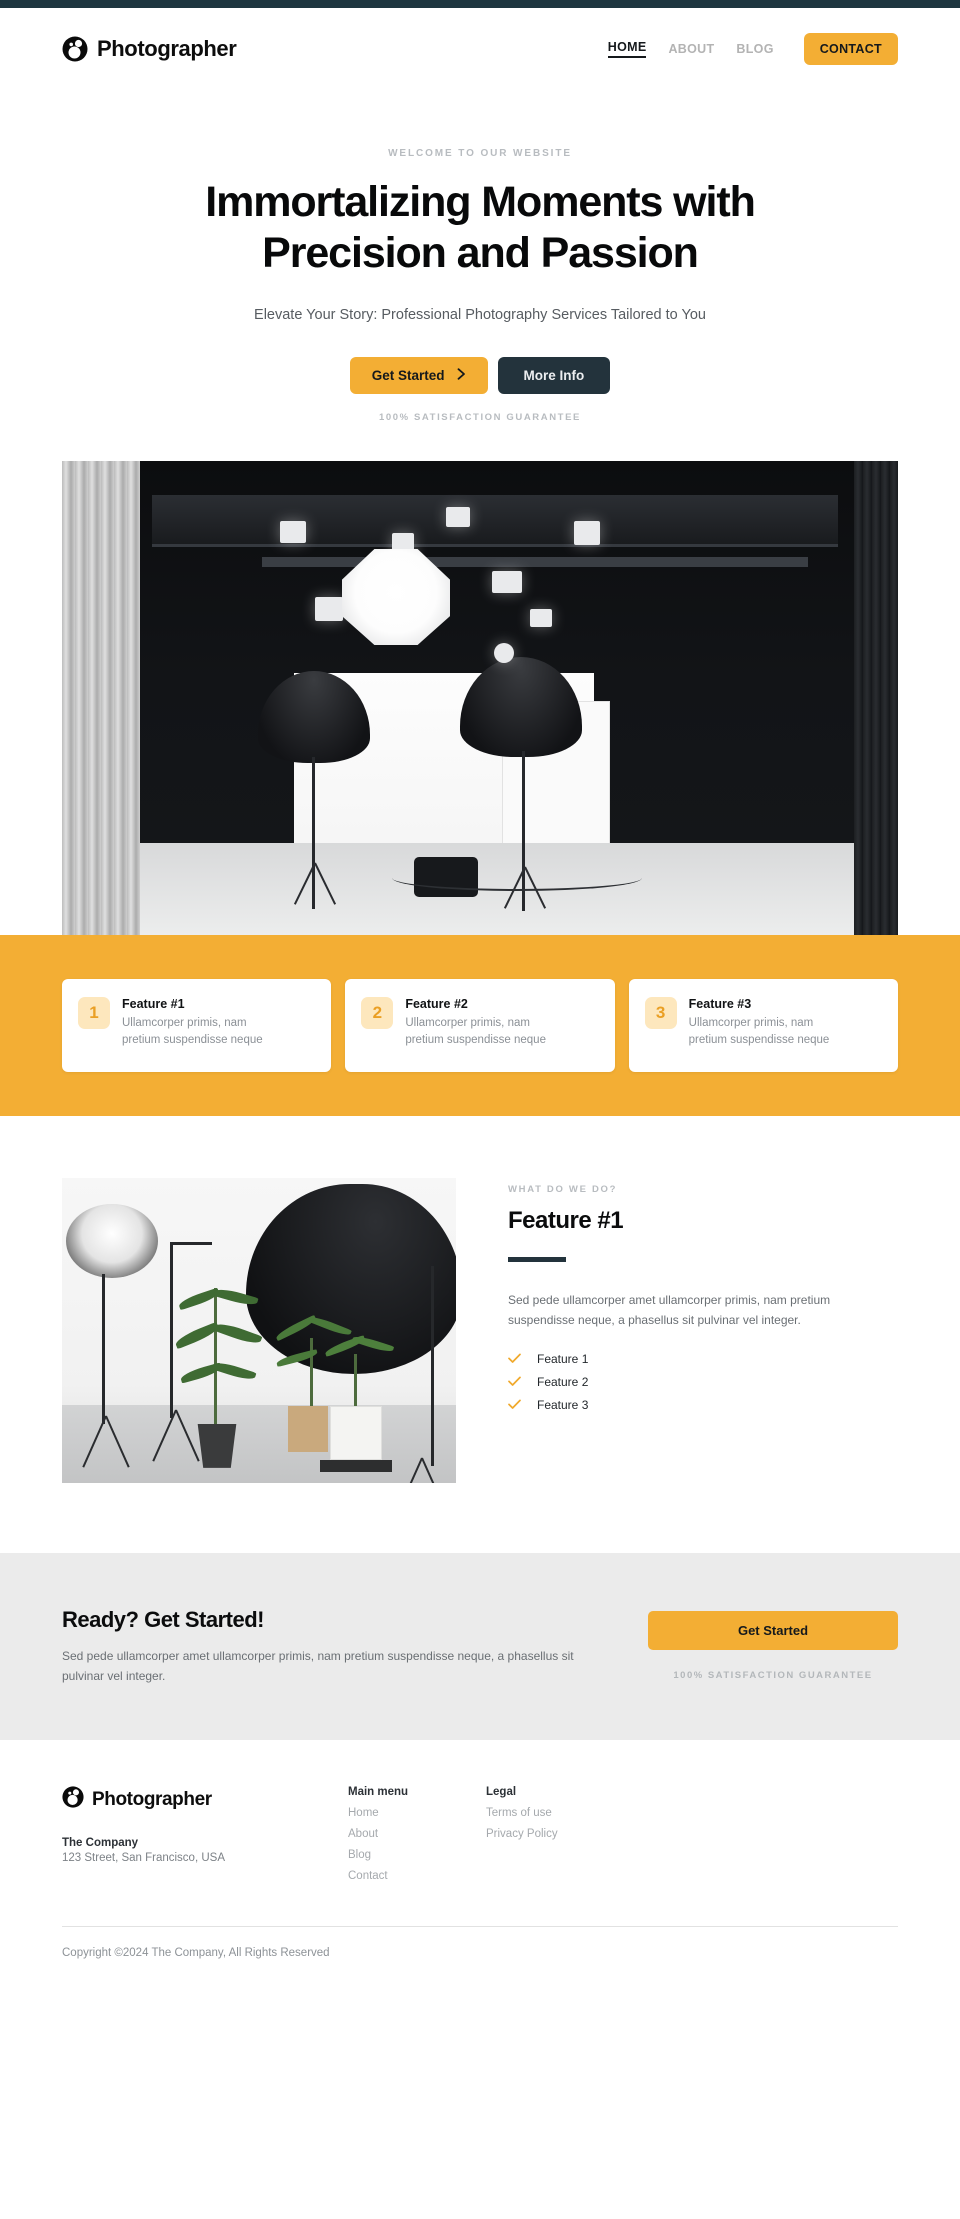 Image resolution: width=960 pixels, height=2219 pixels. Describe the element at coordinates (112, 1240) in the screenshot. I see `beauty-dish-light` at that location.